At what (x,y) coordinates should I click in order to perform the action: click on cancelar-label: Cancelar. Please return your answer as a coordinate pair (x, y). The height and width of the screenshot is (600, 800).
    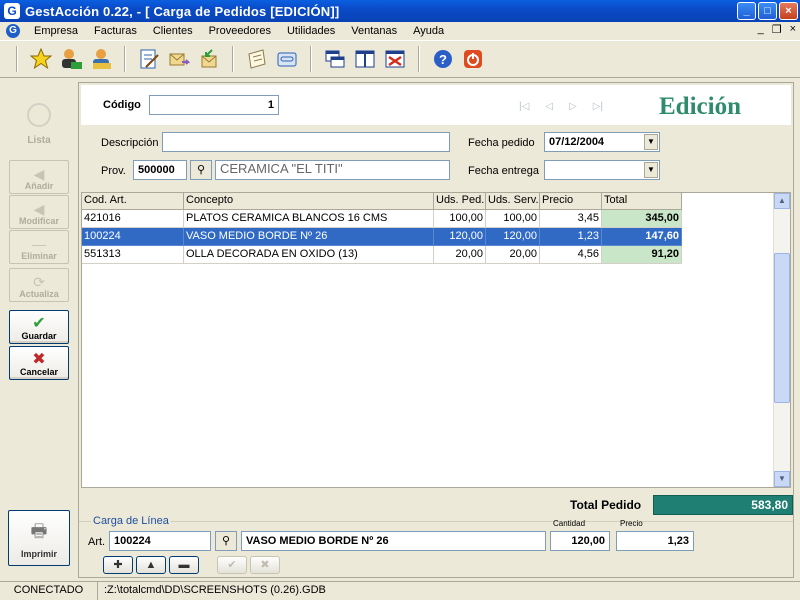
    Looking at the image, I should click on (39, 372).